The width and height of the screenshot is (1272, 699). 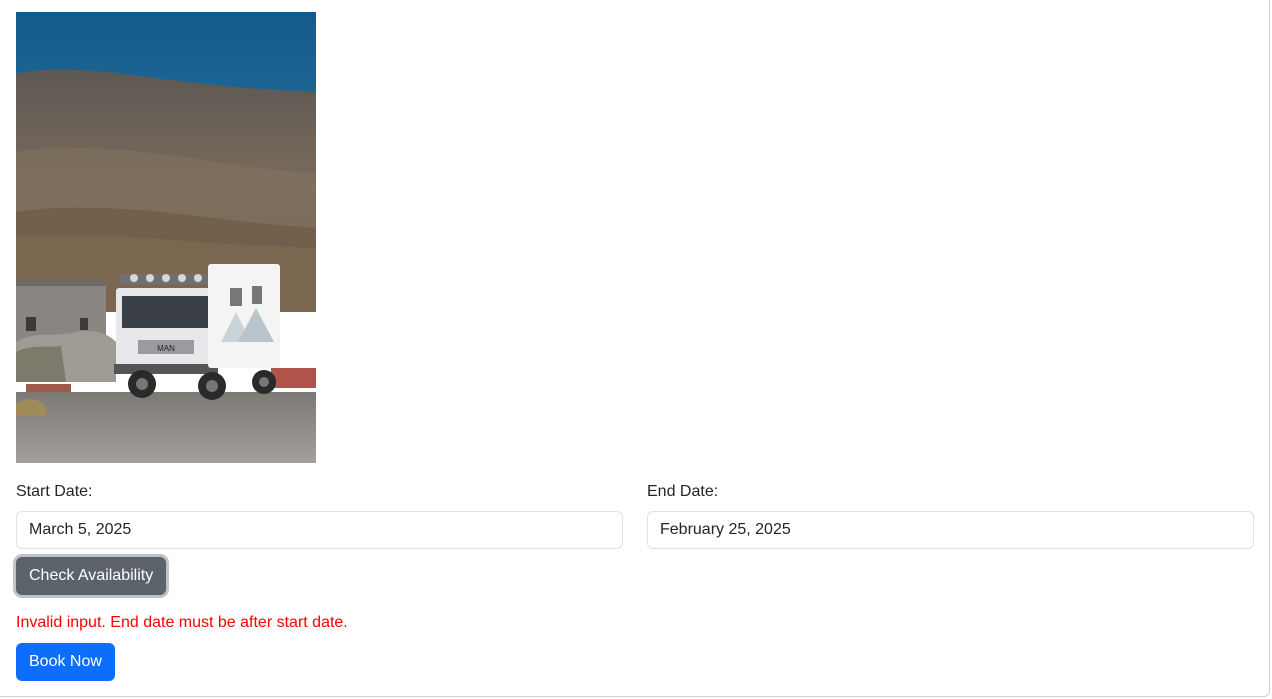 What do you see at coordinates (54, 491) in the screenshot?
I see `start-date-label: Start Date:` at bounding box center [54, 491].